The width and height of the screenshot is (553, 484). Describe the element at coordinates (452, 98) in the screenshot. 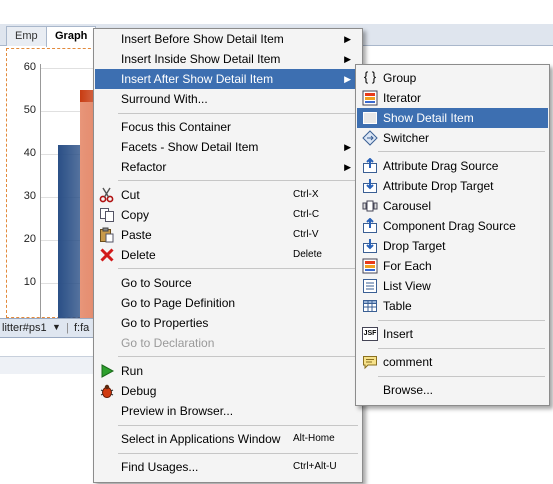

I see `submenu-item-iterator: Iterator` at that location.